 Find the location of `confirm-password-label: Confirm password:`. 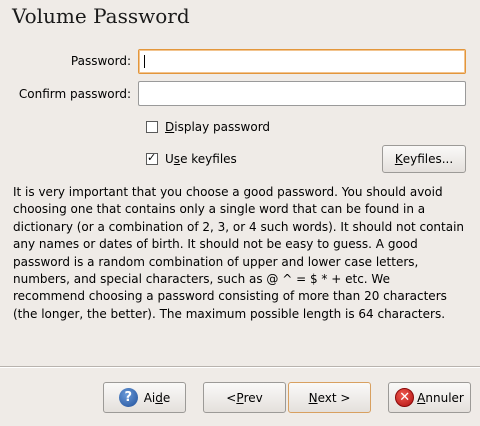

confirm-password-label: Confirm password: is located at coordinates (74, 94).